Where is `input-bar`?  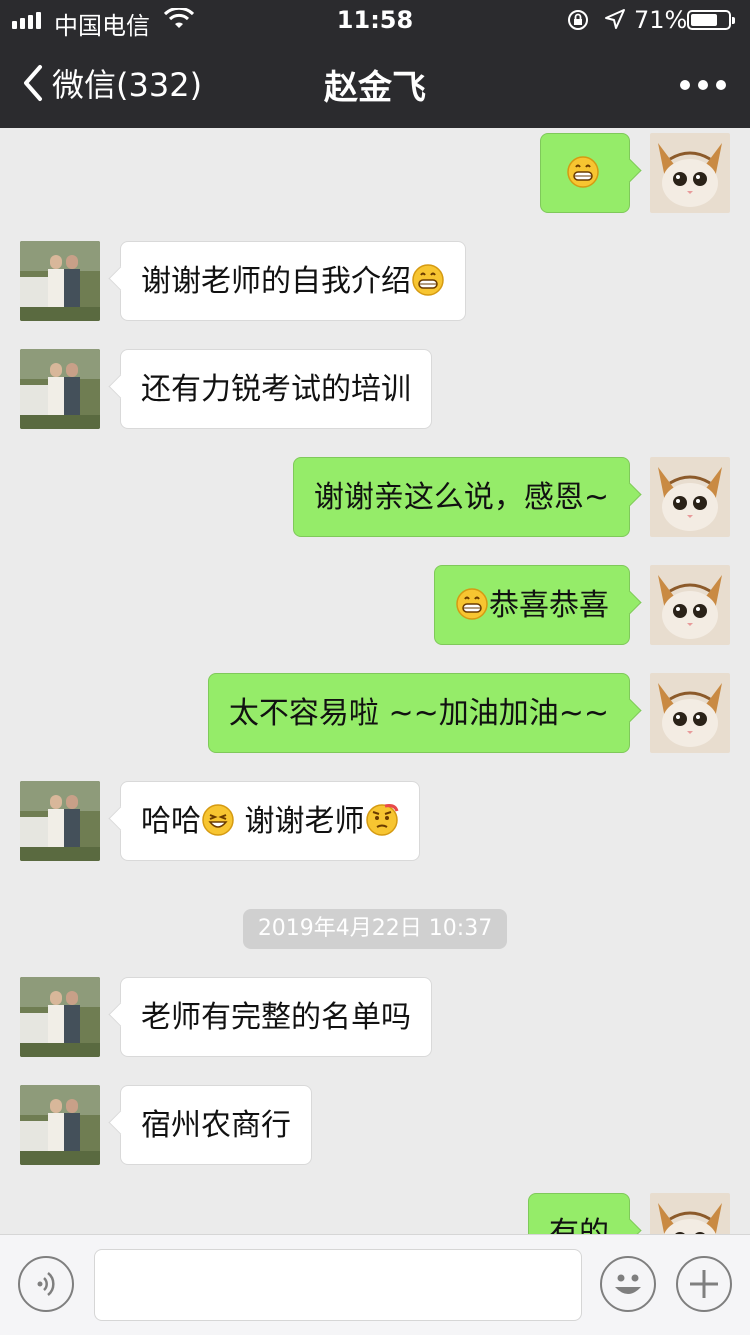
input-bar is located at coordinates (375, 1284).